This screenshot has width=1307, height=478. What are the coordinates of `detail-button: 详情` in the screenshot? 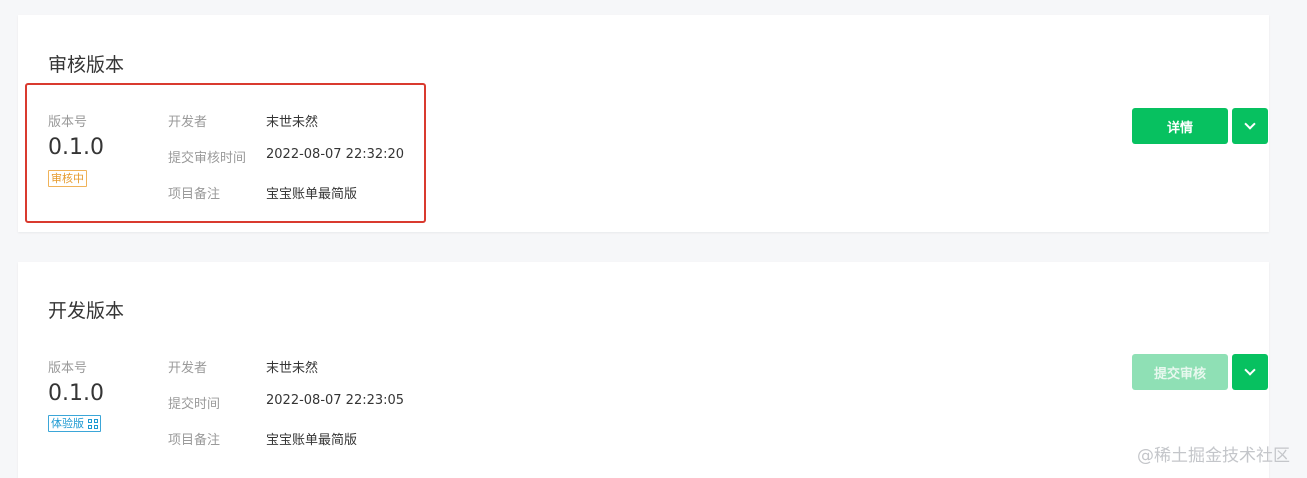 It's located at (1180, 126).